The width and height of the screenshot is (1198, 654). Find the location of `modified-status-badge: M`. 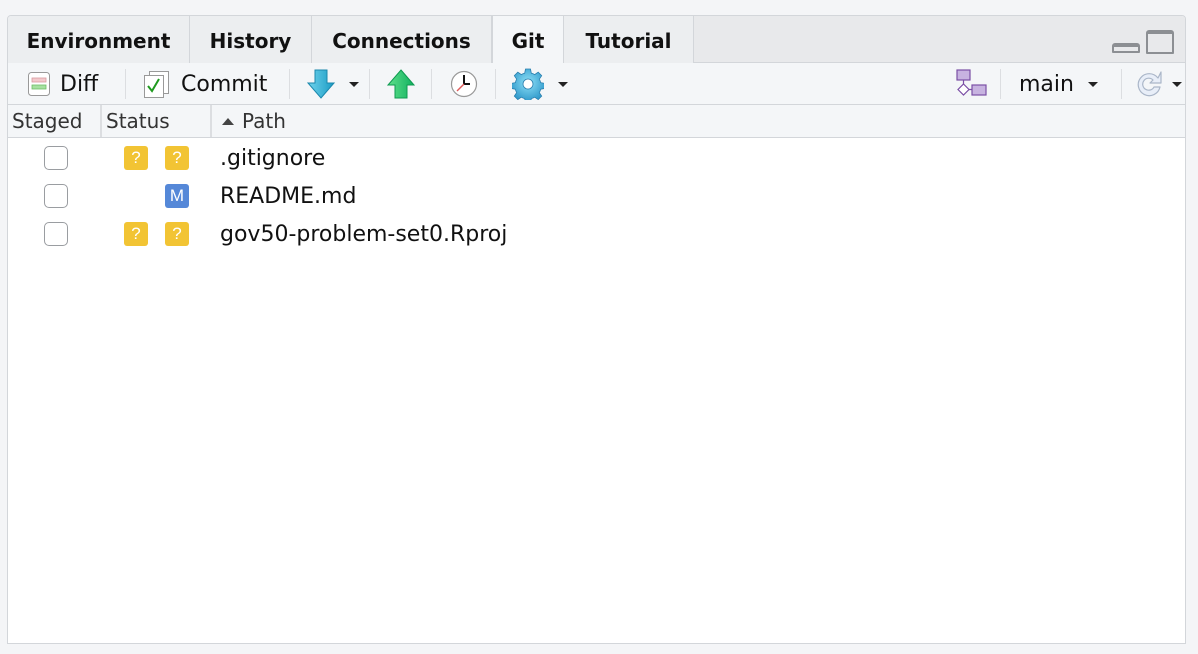

modified-status-badge: M is located at coordinates (177, 196).